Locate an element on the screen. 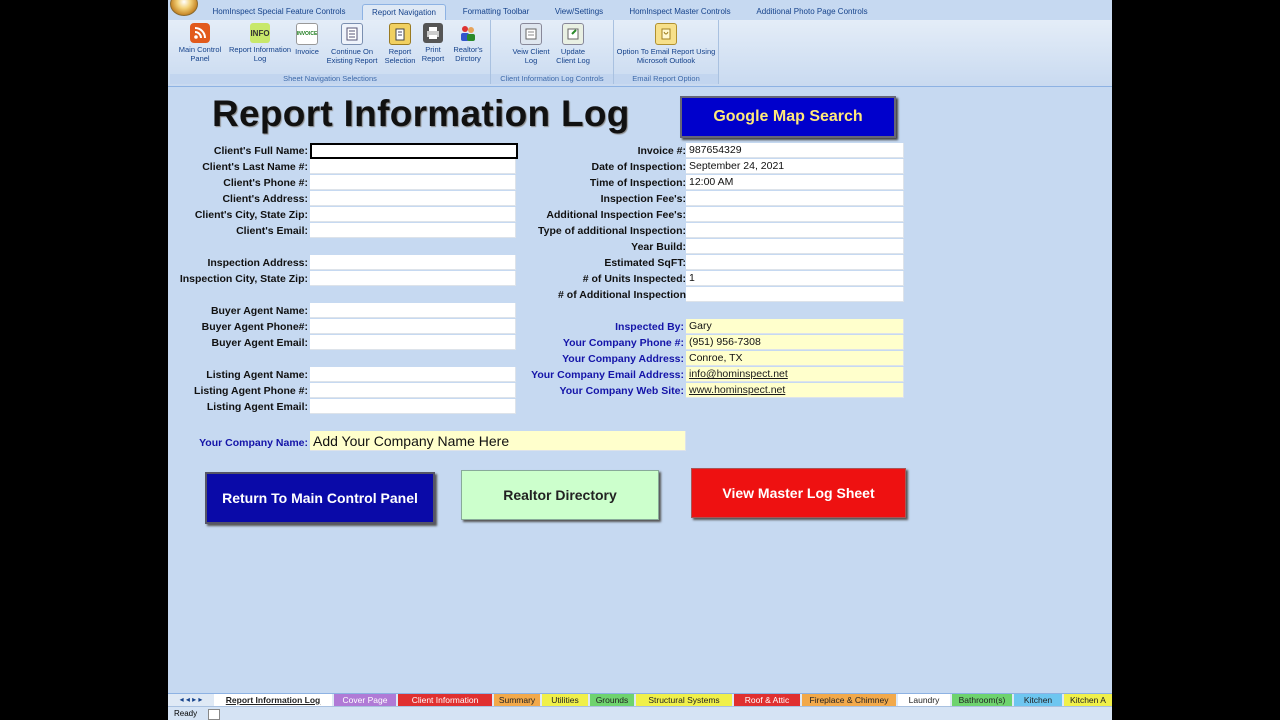 This screenshot has width=1280, height=720. tab-photo-page-controls: Additional Photo Page Controls is located at coordinates (812, 12).